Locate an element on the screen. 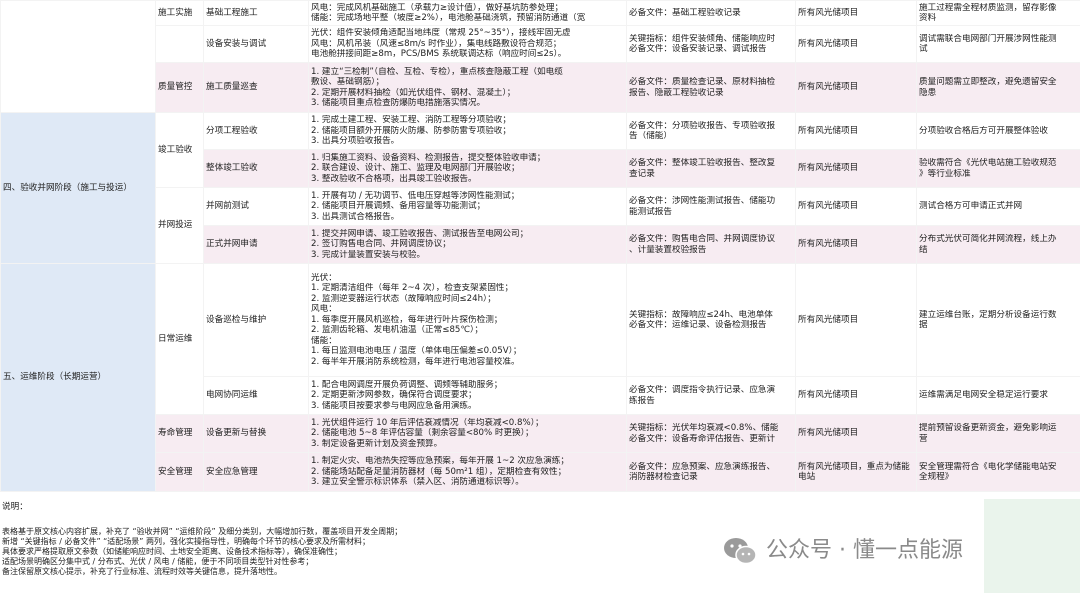 The width and height of the screenshot is (1080, 593). docs-cell: 必备文件：应急预案、应急演练报告、 消防器材检查记录 is located at coordinates (711, 472).